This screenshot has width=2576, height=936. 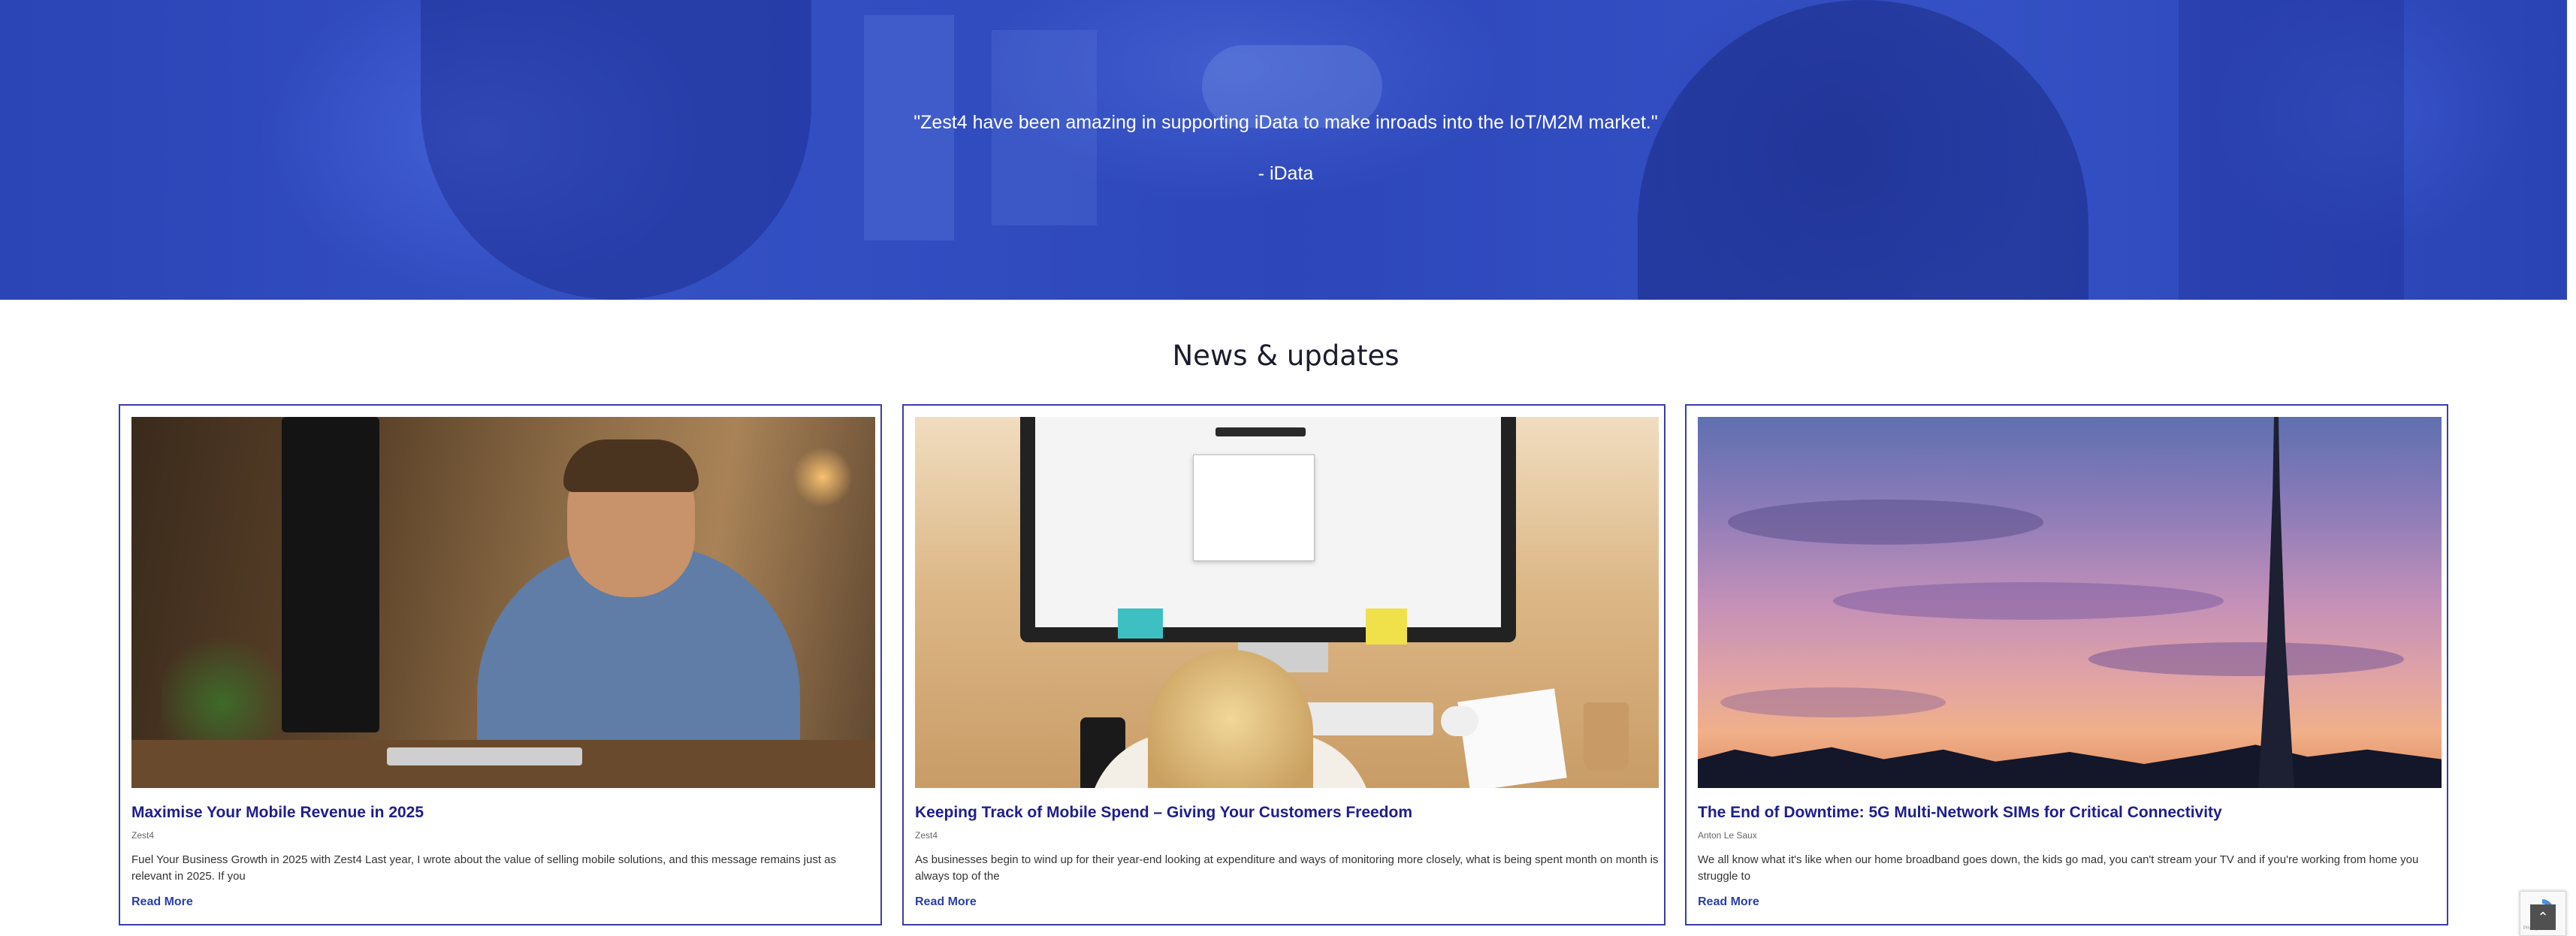 I want to click on post-author: Anton Le Saux, so click(x=1727, y=835).